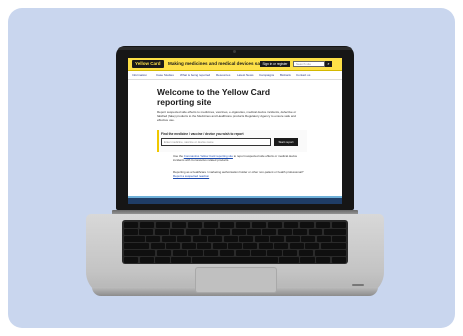  I want to click on nav-item-resources: Resources, so click(223, 75).